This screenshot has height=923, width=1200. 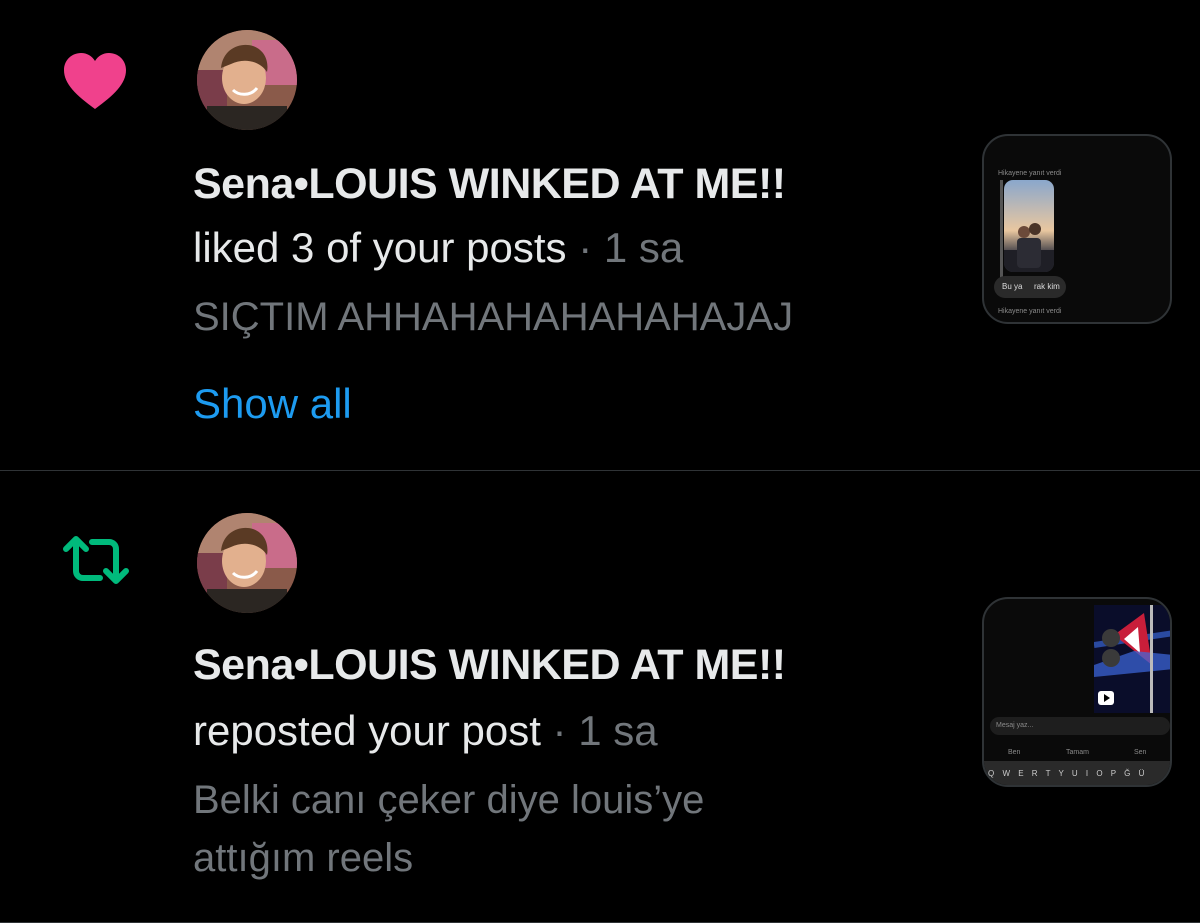 I want to click on reply-bubble-text: Bu ya, so click(x=1012, y=286).